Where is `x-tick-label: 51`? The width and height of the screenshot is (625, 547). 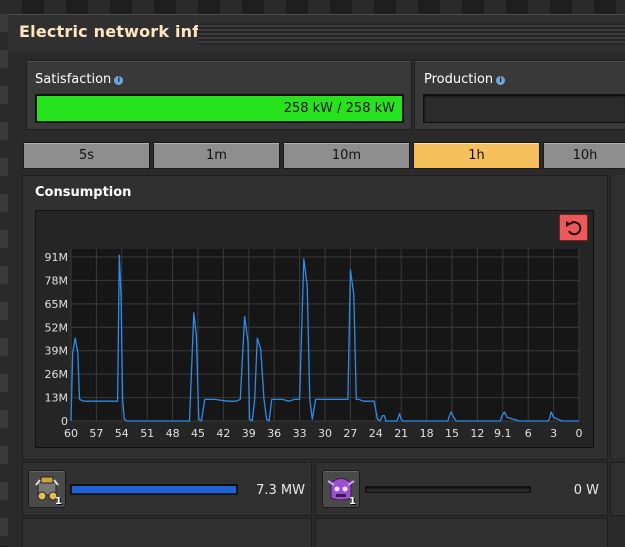
x-tick-label: 51 is located at coordinates (147, 433).